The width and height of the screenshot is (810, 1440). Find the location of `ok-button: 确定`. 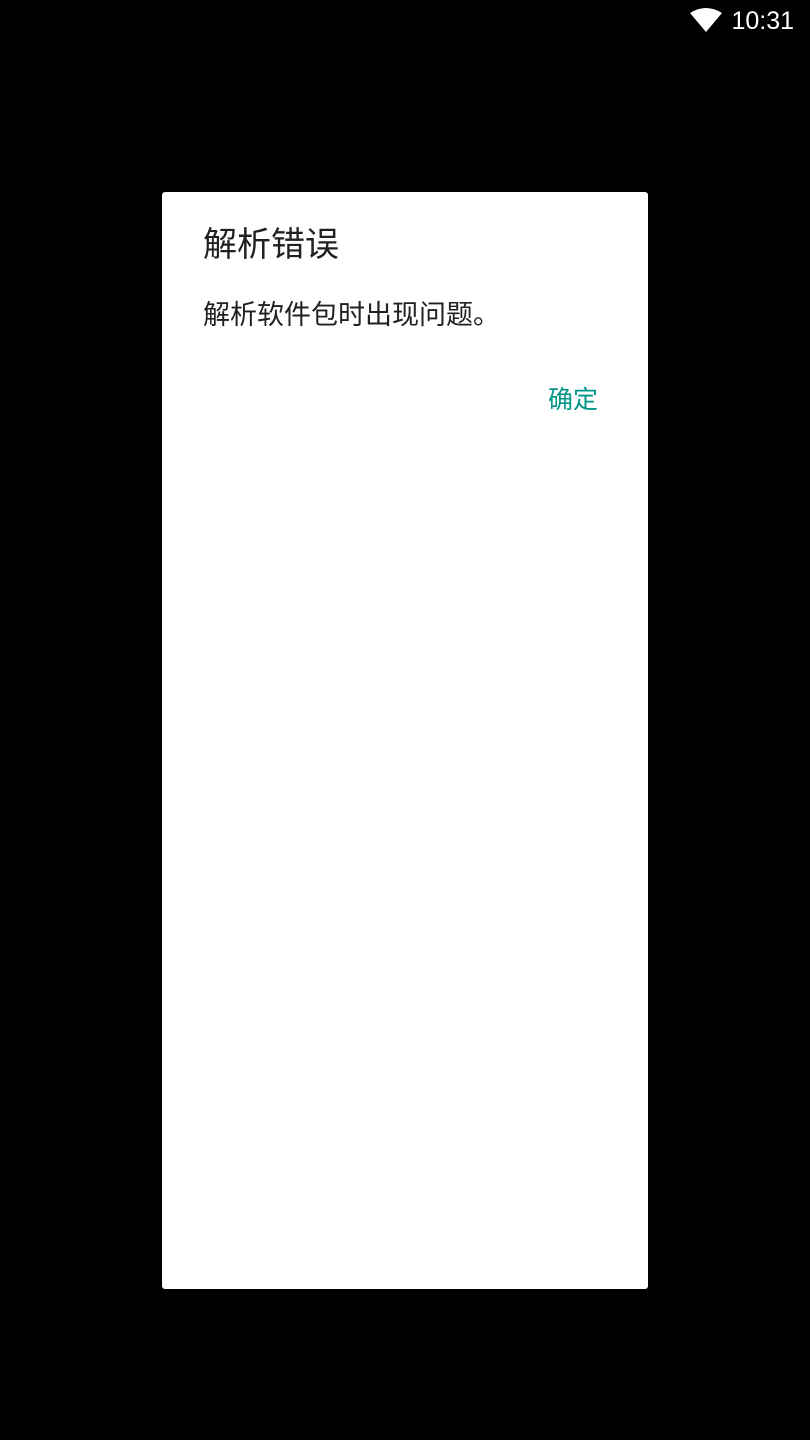

ok-button: 确定 is located at coordinates (573, 400).